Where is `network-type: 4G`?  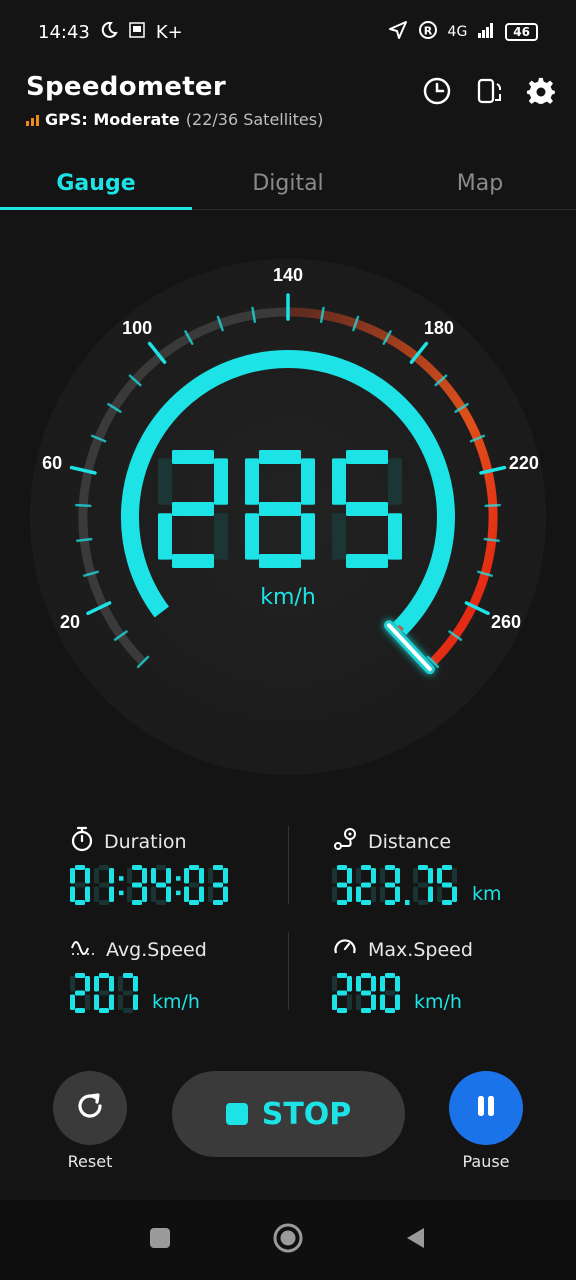
network-type: 4G is located at coordinates (457, 32).